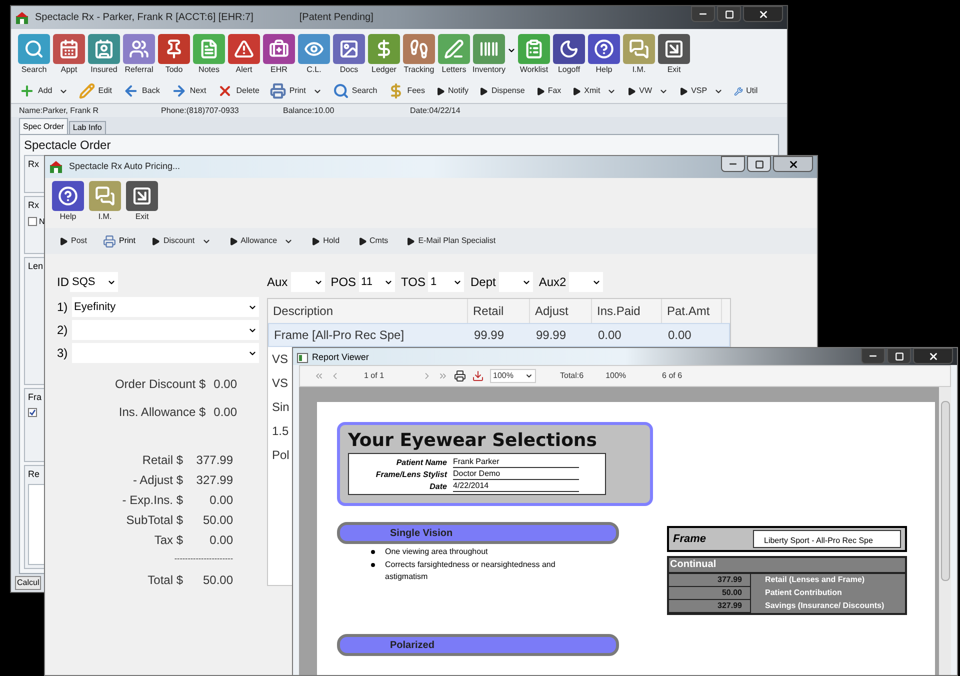  What do you see at coordinates (95, 91) in the screenshot?
I see `toolbar-button: Edit` at bounding box center [95, 91].